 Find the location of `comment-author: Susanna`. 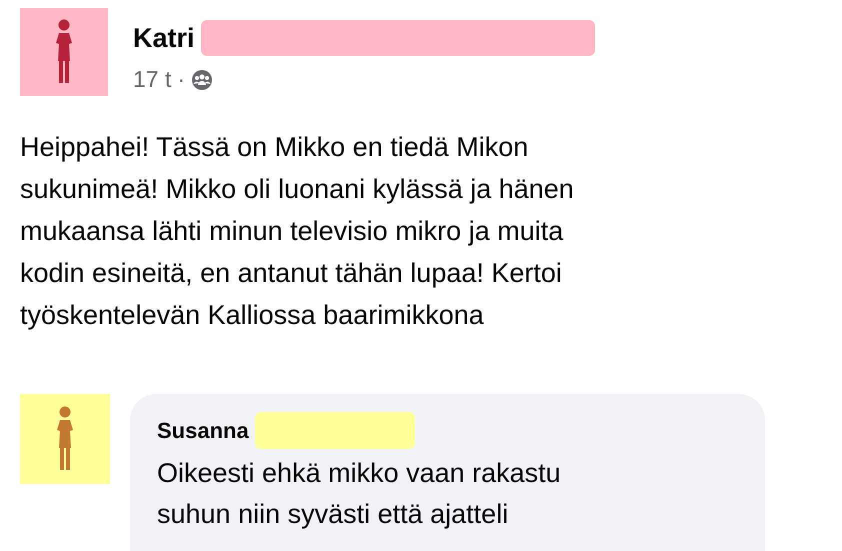

comment-author: Susanna is located at coordinates (203, 431).